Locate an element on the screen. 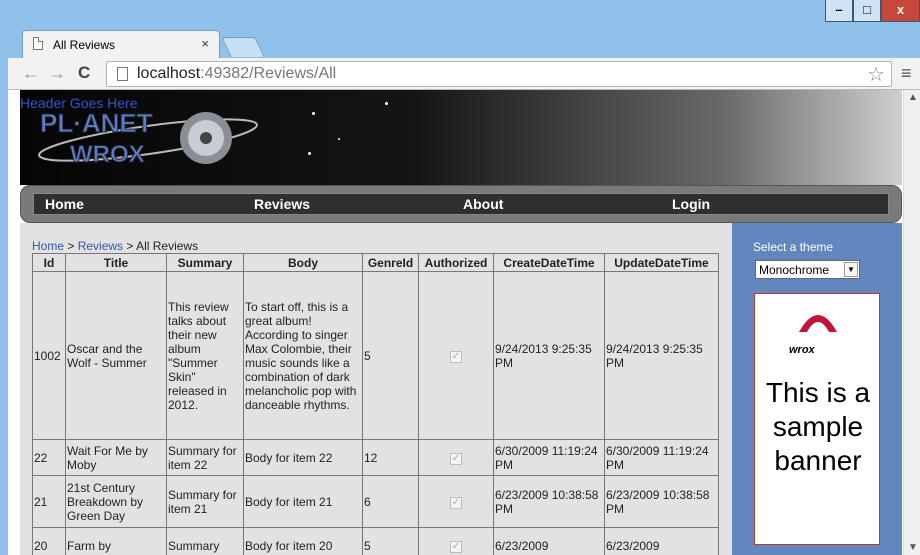 This screenshot has width=920, height=555. column-header: Authorized is located at coordinates (456, 262).